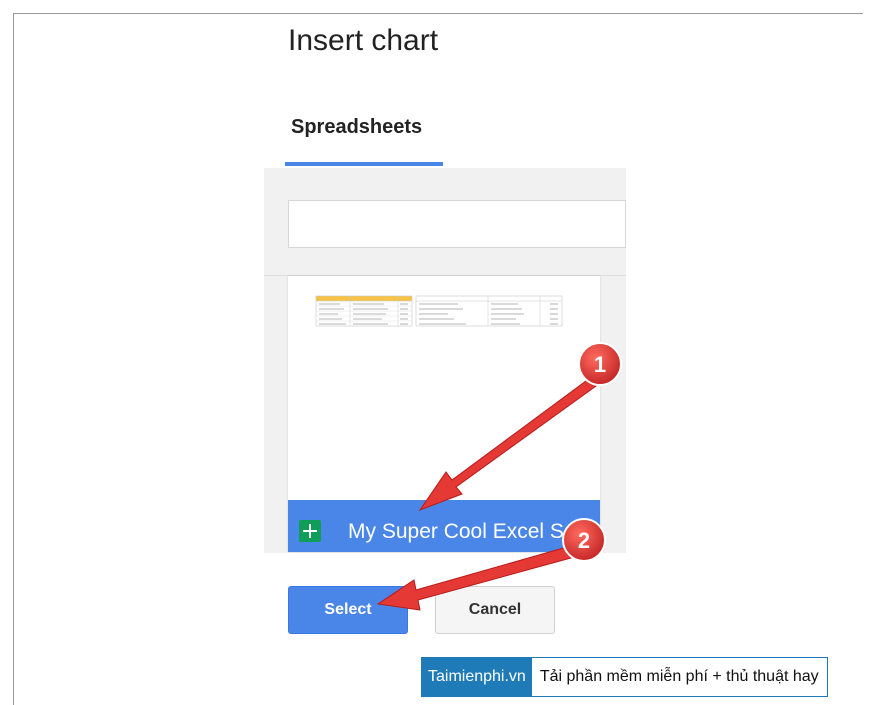 The height and width of the screenshot is (705, 870). I want to click on callout-badge-2: 2, so click(584, 540).